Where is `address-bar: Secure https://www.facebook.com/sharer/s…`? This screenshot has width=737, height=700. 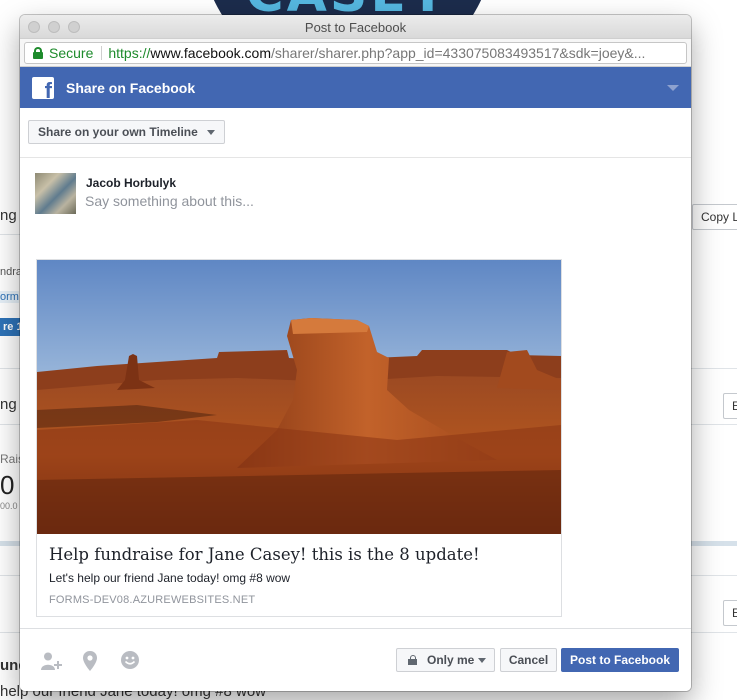
address-bar: Secure https://www.facebook.com/sharer/s… is located at coordinates (355, 53).